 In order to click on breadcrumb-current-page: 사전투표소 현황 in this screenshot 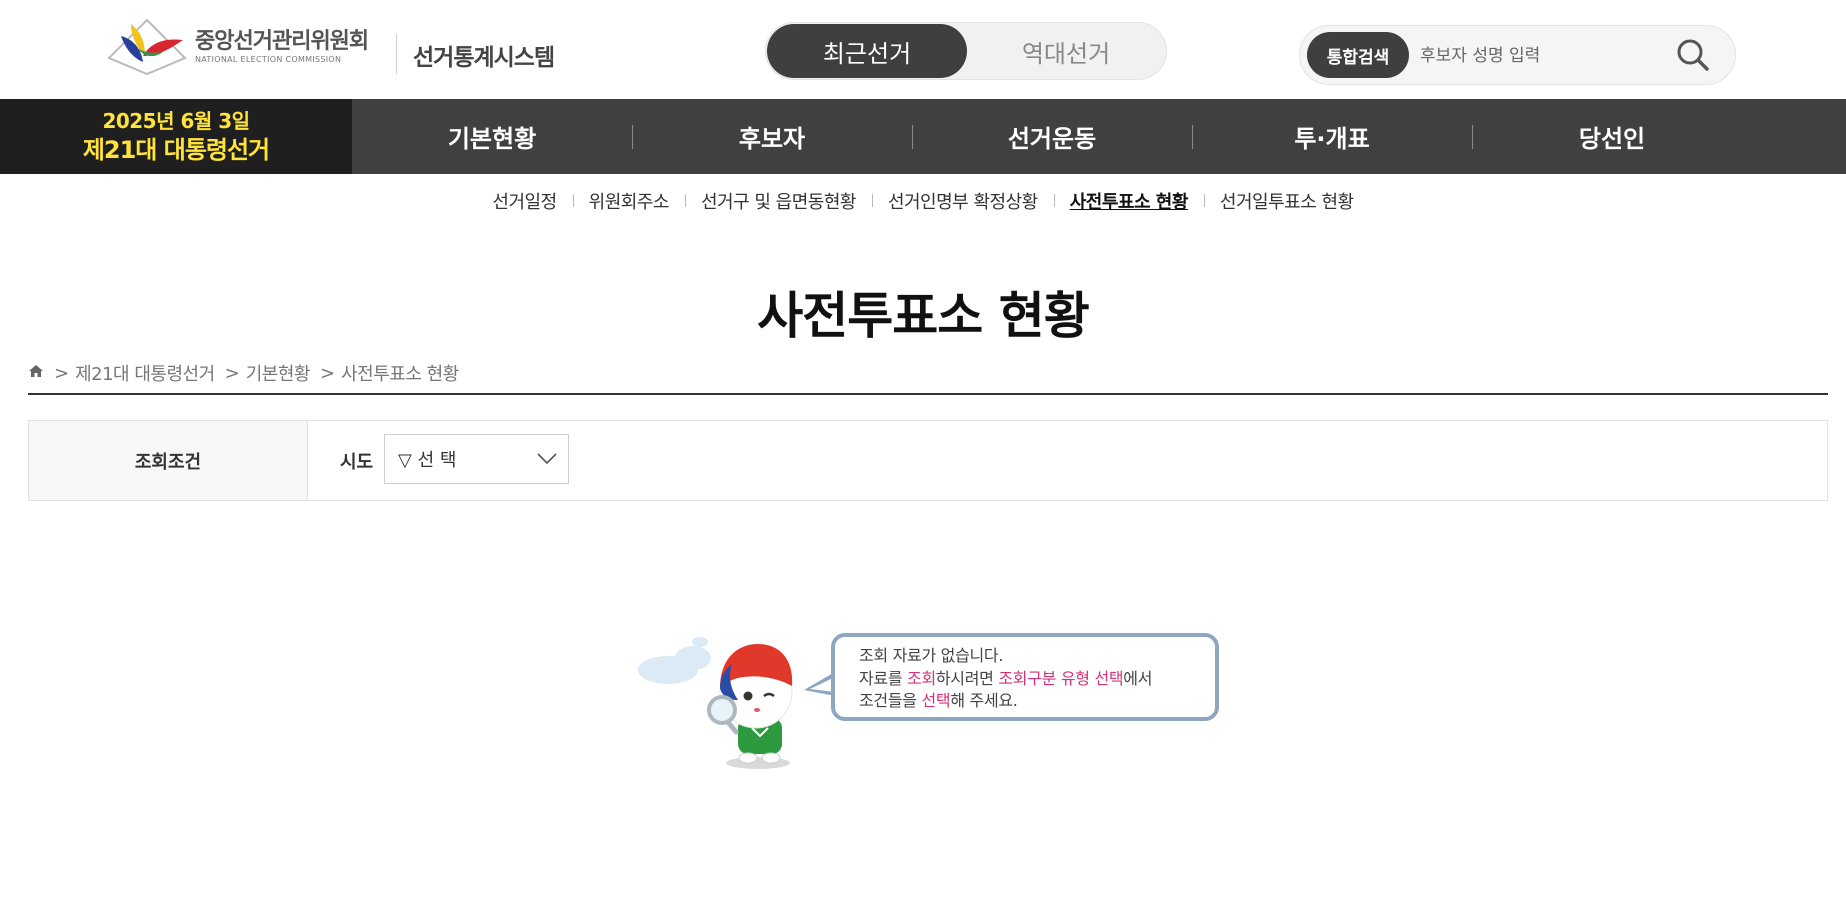, I will do `click(400, 374)`.